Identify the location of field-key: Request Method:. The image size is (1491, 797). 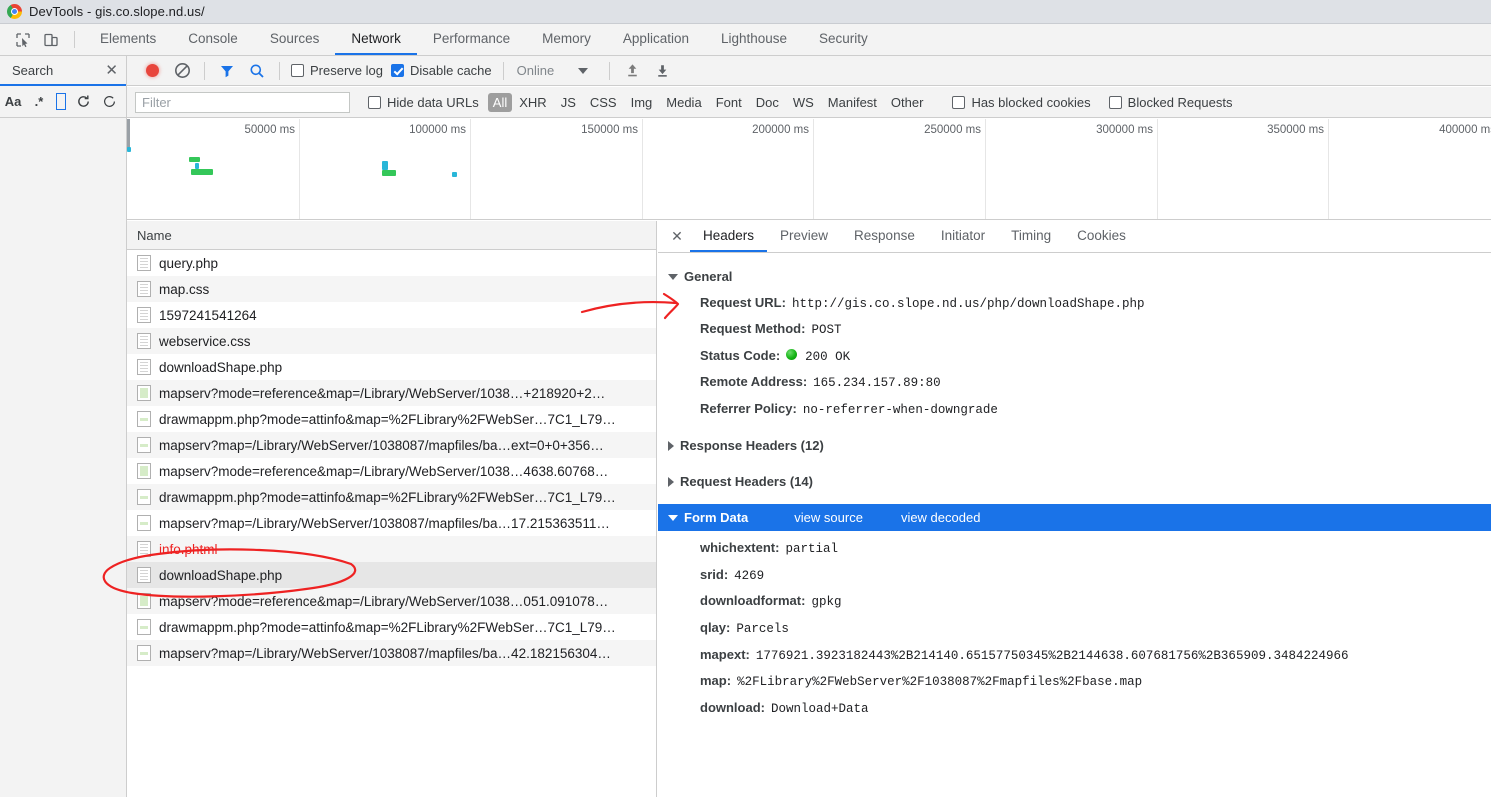
(753, 329).